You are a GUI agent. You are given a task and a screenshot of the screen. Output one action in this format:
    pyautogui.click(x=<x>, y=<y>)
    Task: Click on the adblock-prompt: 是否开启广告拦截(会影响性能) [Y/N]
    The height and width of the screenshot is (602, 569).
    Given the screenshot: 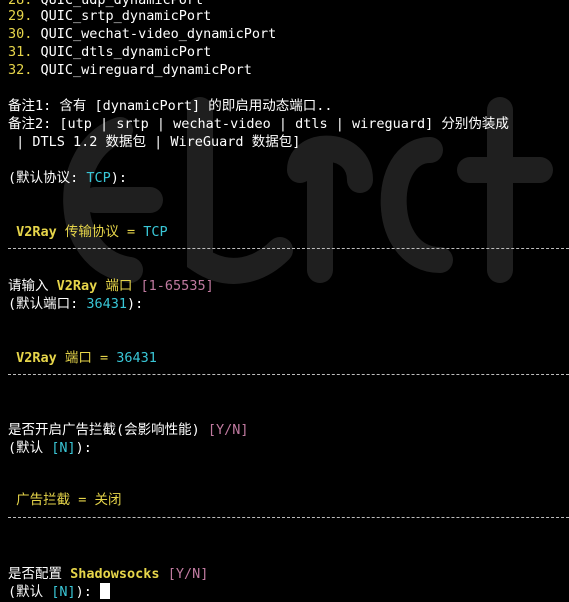 What is the action you would take?
    pyautogui.click(x=128, y=430)
    